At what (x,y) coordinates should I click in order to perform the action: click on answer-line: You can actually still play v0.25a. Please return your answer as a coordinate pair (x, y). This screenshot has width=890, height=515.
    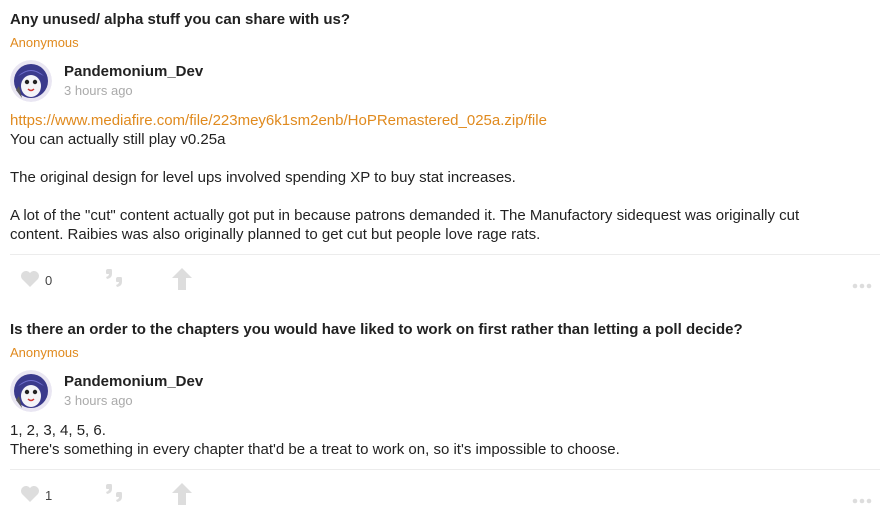
    Looking at the image, I should click on (118, 139).